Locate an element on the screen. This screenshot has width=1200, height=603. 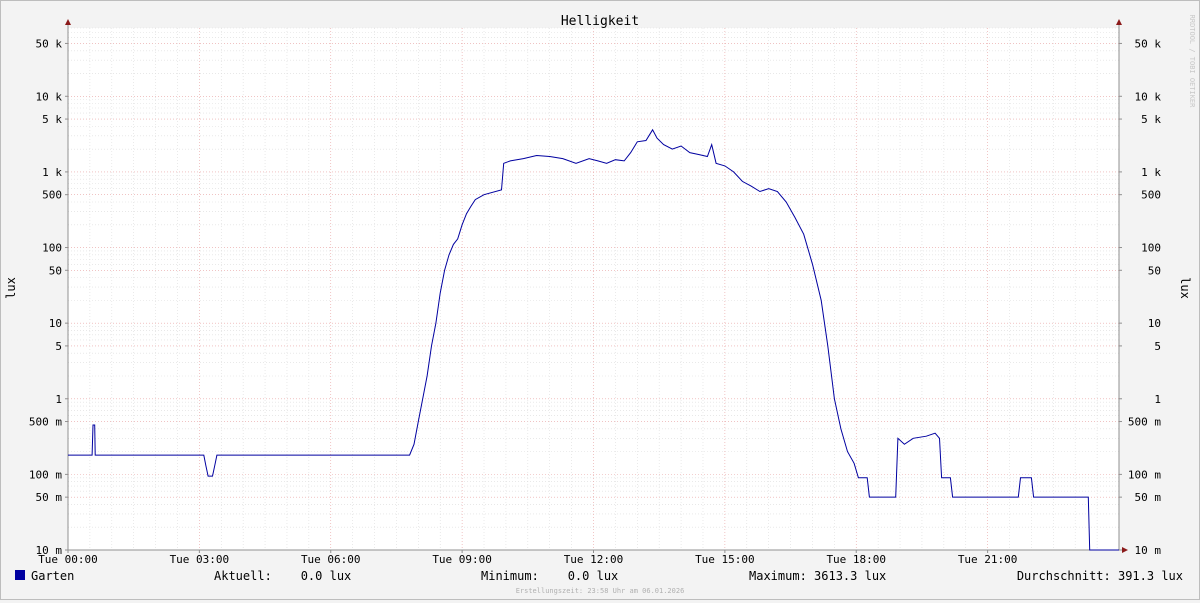
y-tick-label-right: 1 k is located at coordinates (1151, 172).